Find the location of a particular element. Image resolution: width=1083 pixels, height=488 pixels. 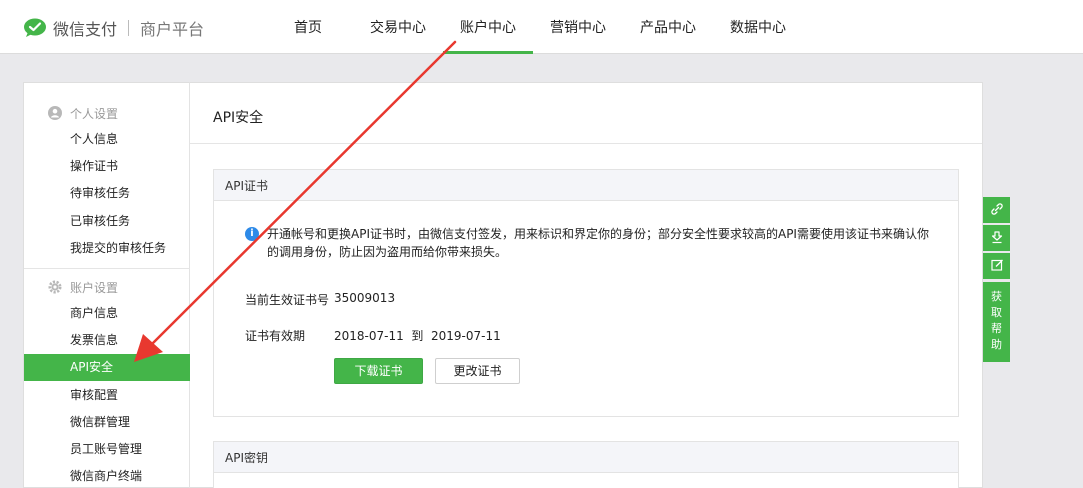

personal-settings-label: 个人设置 is located at coordinates (94, 113).